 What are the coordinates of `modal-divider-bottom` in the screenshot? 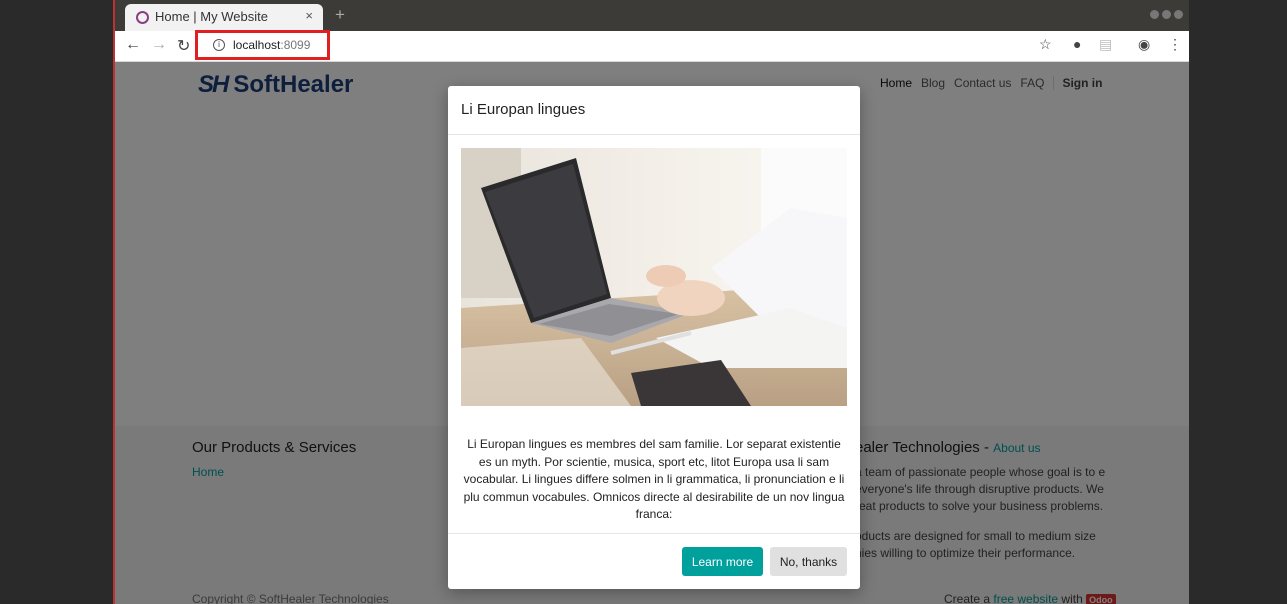 It's located at (654, 533).